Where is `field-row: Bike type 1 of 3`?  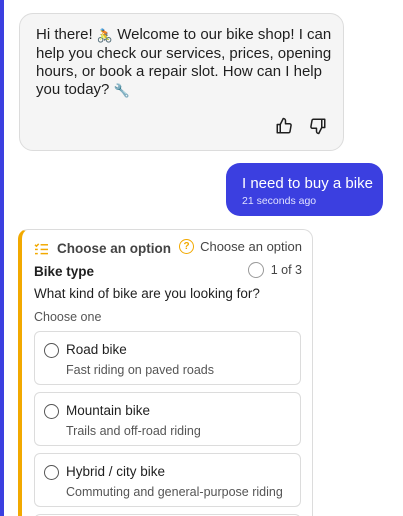
field-row: Bike type 1 of 3 is located at coordinates (168, 271).